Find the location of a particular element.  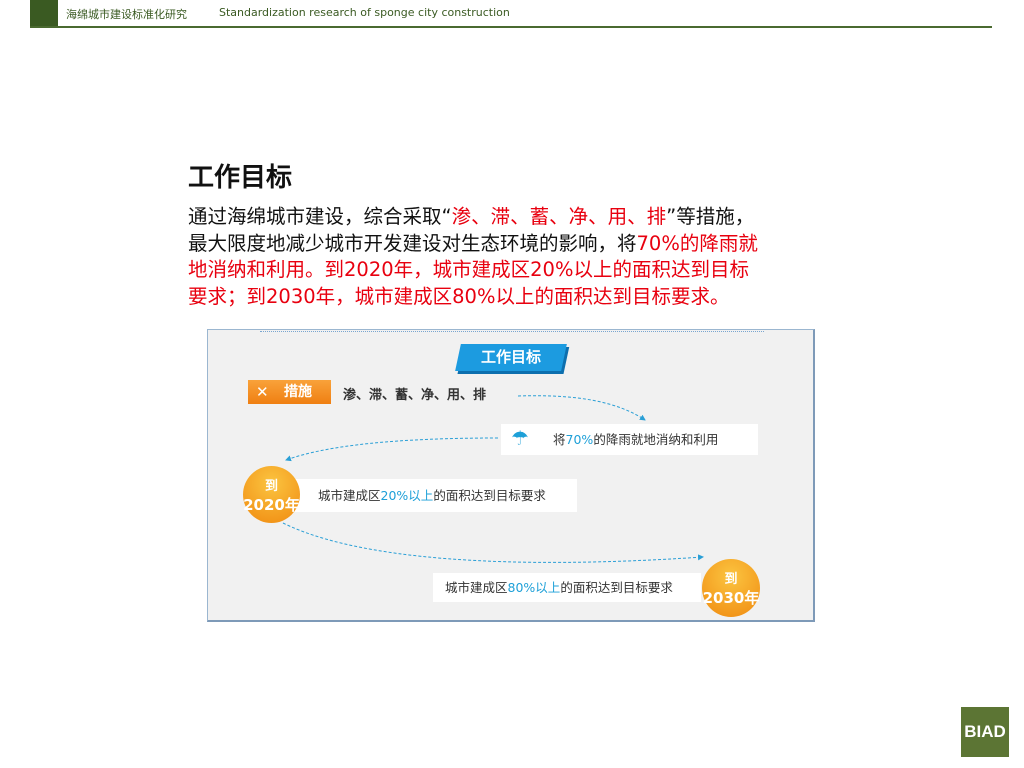

year-2030-circle: 到 2030年 is located at coordinates (731, 588).